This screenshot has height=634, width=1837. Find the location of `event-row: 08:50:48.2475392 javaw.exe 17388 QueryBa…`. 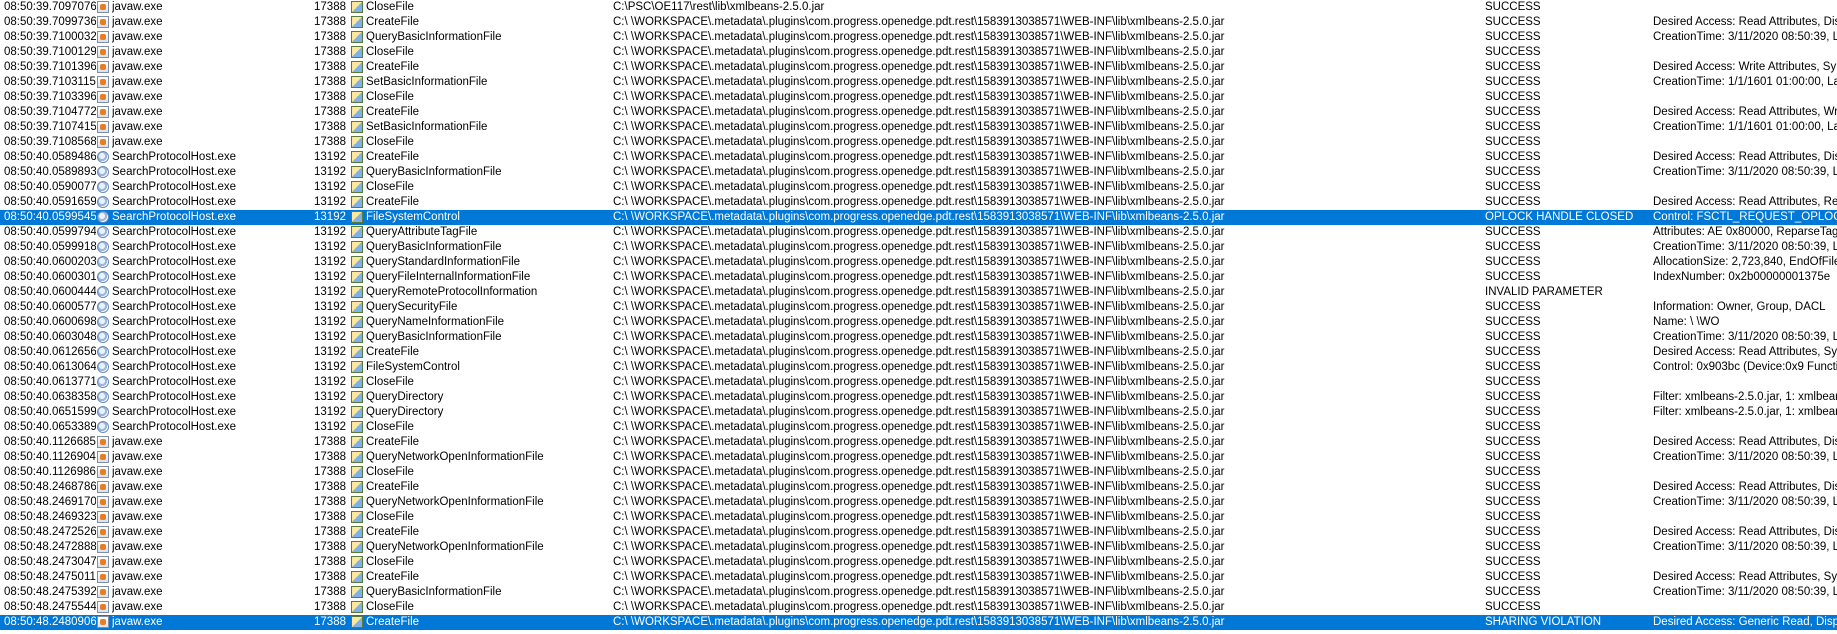

event-row: 08:50:48.2475392 javaw.exe 17388 QueryBa… is located at coordinates (918, 592).